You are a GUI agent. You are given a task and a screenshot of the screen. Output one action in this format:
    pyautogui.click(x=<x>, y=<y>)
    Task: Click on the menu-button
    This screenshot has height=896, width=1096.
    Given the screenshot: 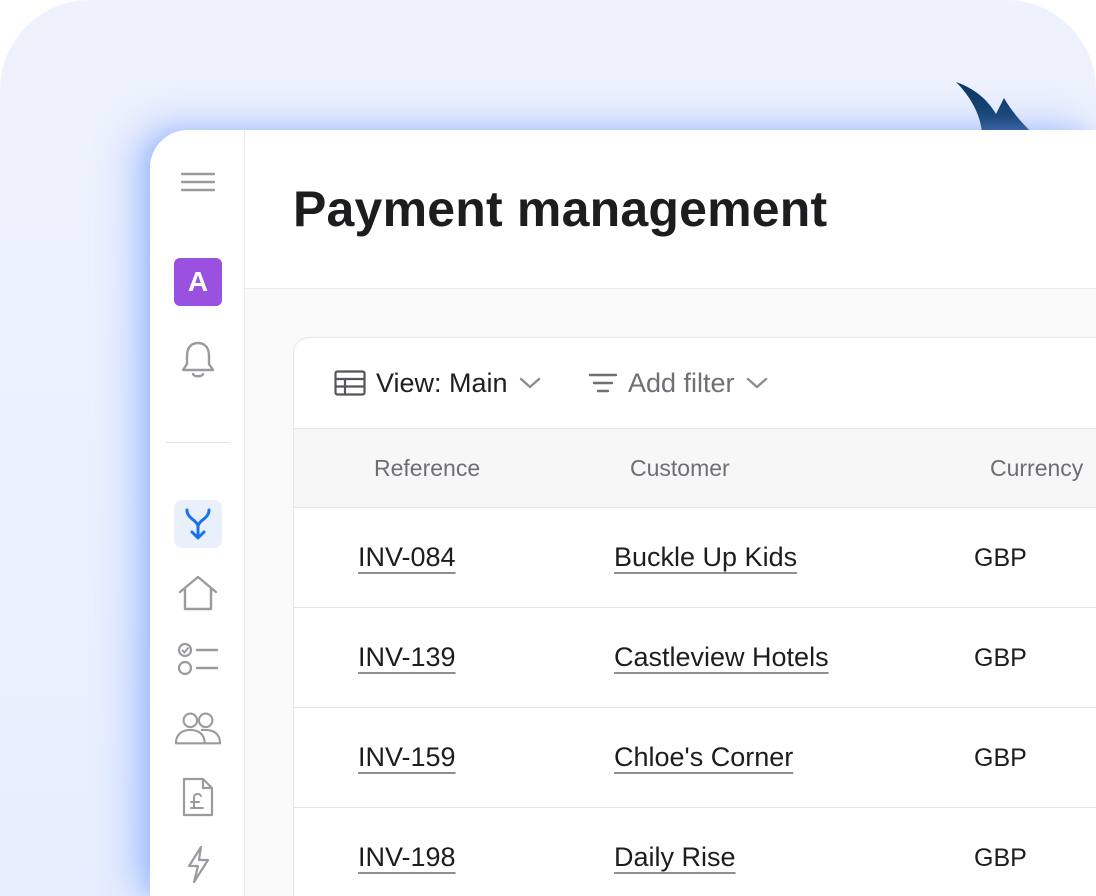 What is the action you would take?
    pyautogui.click(x=198, y=182)
    